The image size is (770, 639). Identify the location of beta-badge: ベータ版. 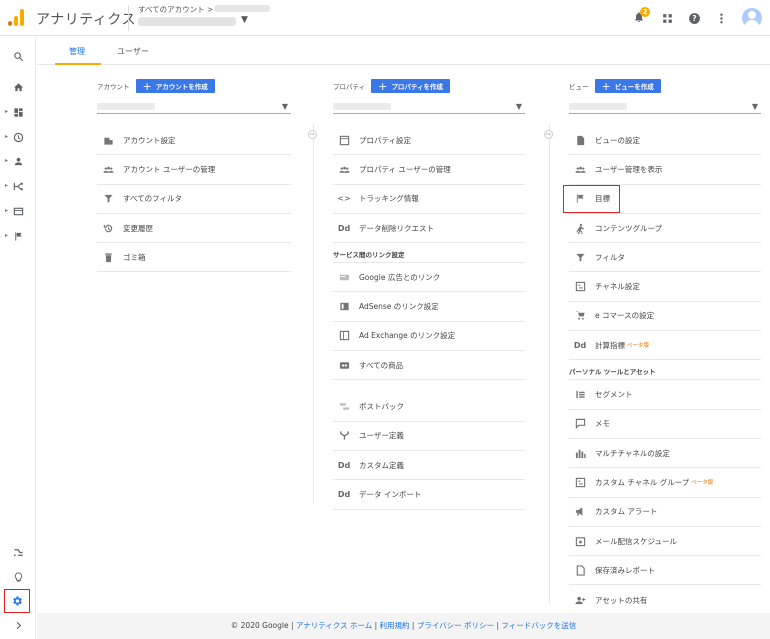
(702, 483).